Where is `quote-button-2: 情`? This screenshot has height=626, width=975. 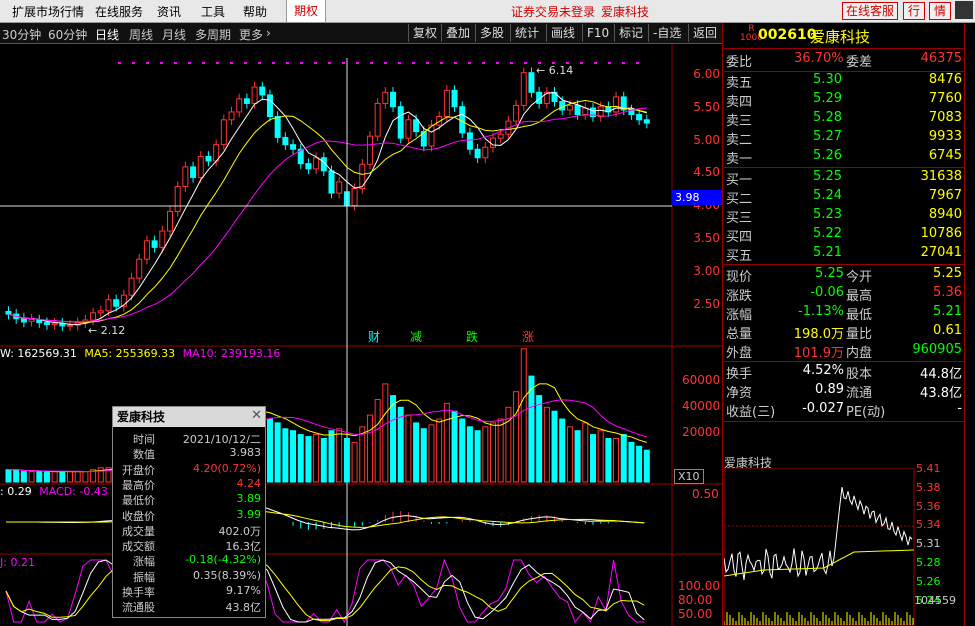
quote-button-2: 情 is located at coordinates (940, 11).